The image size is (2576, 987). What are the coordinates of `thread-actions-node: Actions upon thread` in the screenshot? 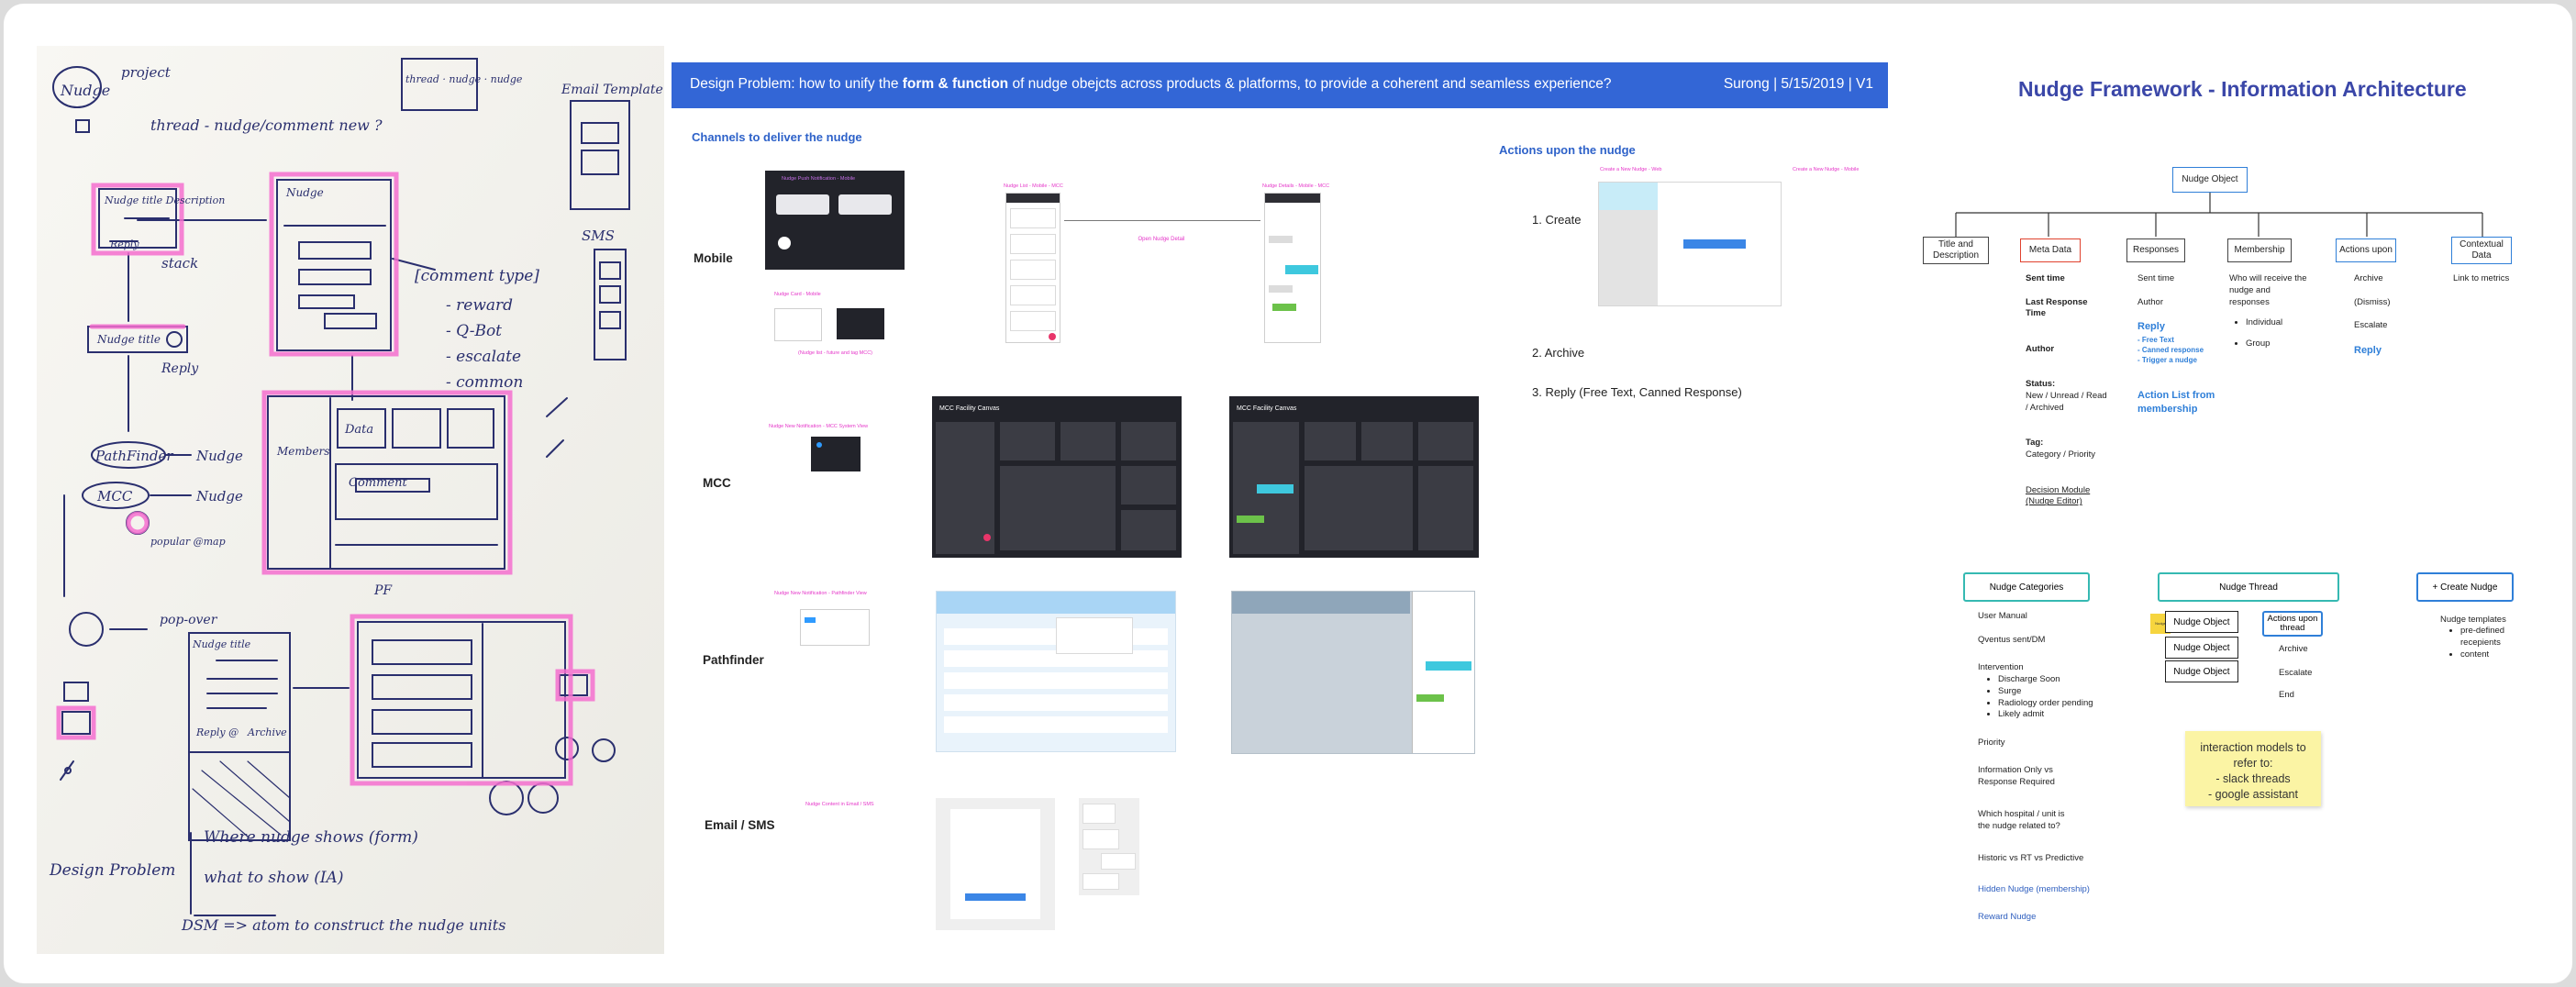 It's located at (2292, 624).